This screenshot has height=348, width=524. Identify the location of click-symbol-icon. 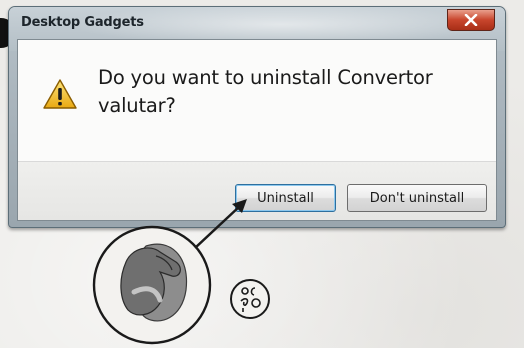
(250, 299).